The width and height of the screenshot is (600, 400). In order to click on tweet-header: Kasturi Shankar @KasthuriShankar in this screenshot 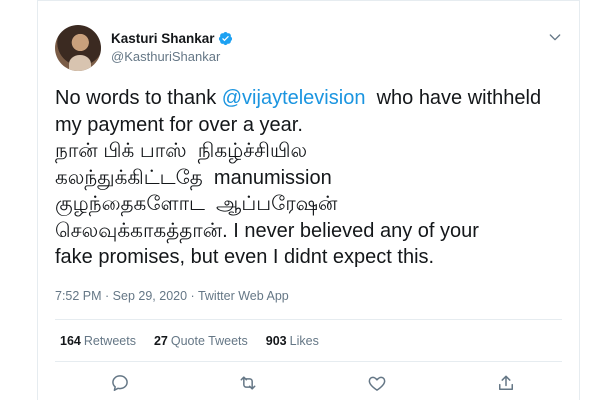, I will do `click(311, 49)`.